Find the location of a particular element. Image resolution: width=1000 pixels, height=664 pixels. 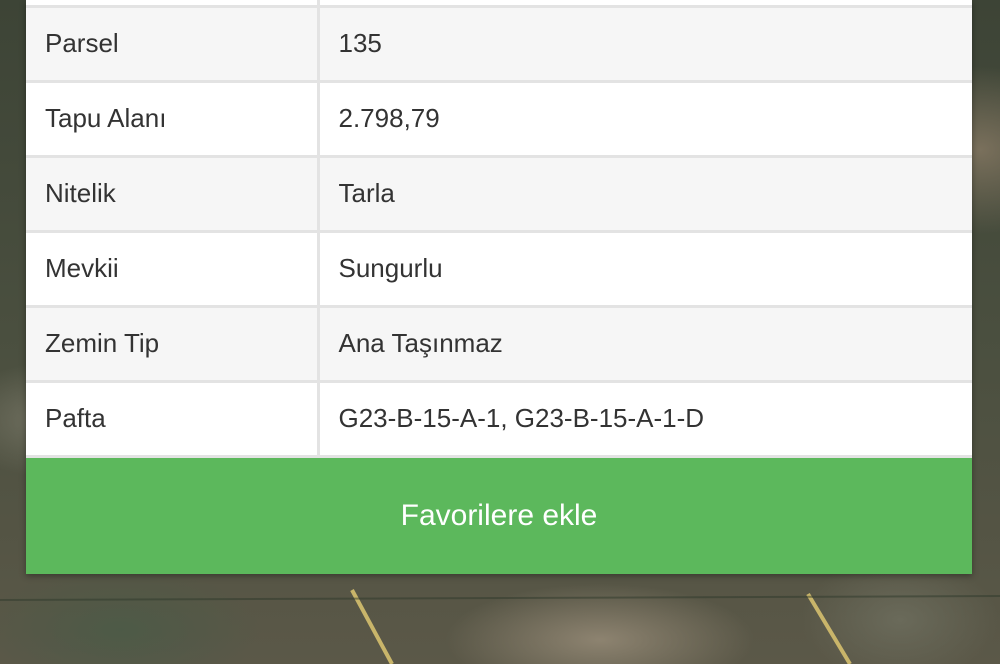

table-row-pafta: Pafta G23-B-15-A-1, G23-B-15-A-1-D is located at coordinates (499, 419).